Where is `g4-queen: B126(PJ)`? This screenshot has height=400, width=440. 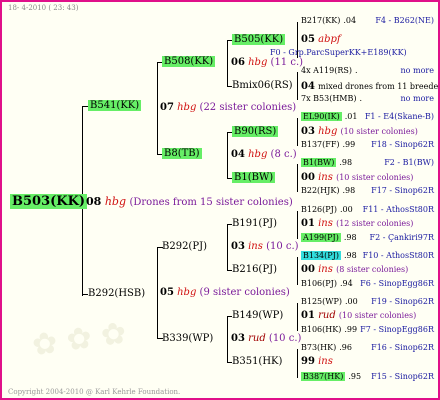
g4-queen: B126(PJ) is located at coordinates (319, 209).